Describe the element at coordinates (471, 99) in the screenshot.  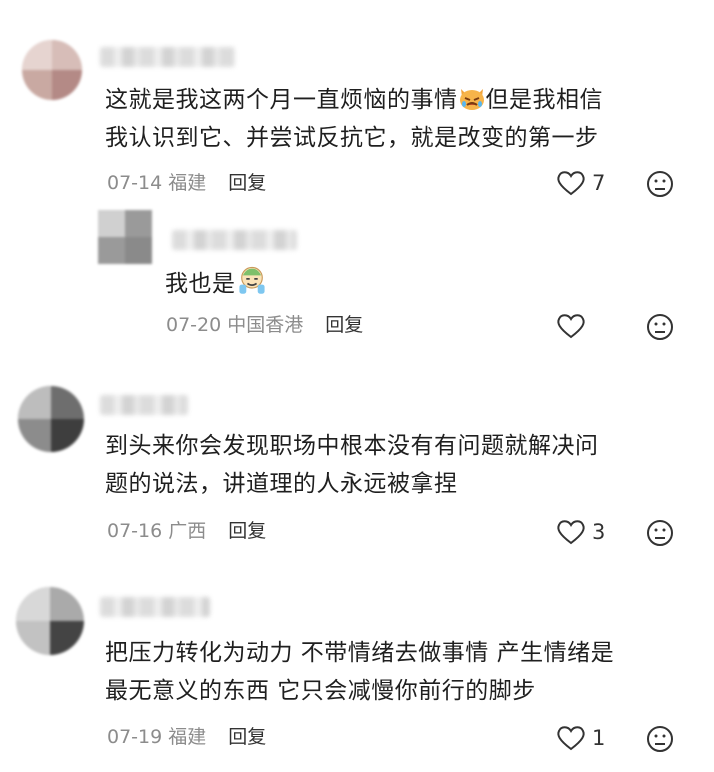
I see `cat-crying-emoji` at that location.